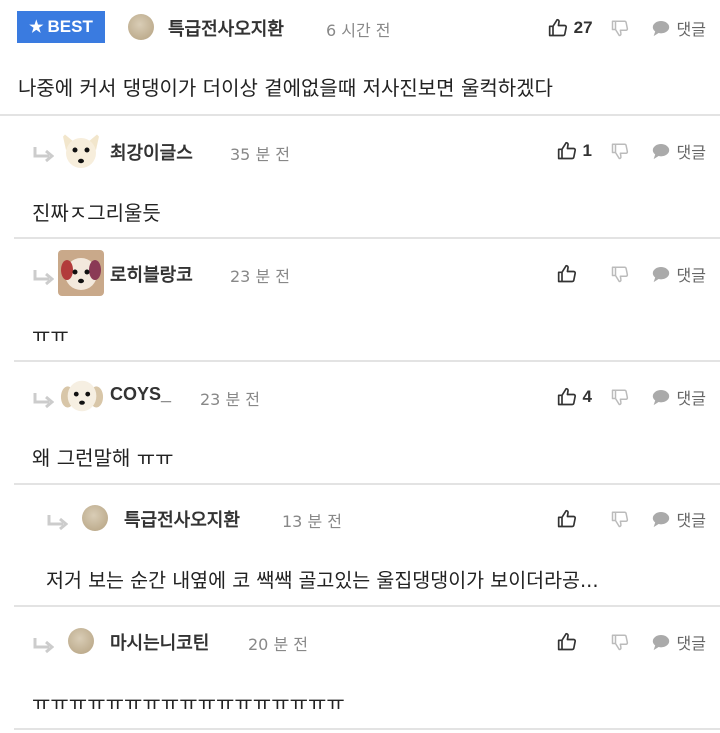 The width and height of the screenshot is (720, 733). I want to click on comment-text: 진짜ㅈ그리울듯, so click(96, 213).